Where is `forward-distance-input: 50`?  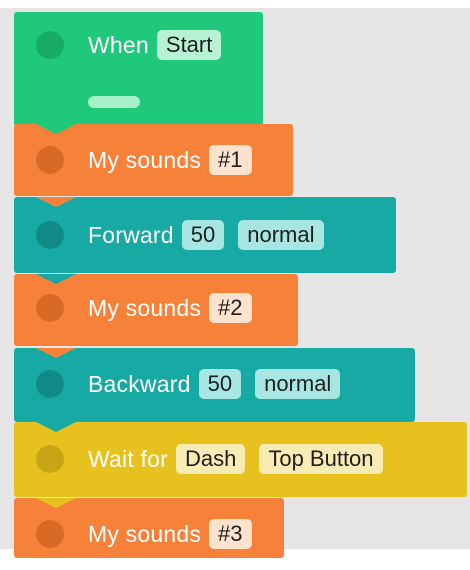 forward-distance-input: 50 is located at coordinates (203, 235).